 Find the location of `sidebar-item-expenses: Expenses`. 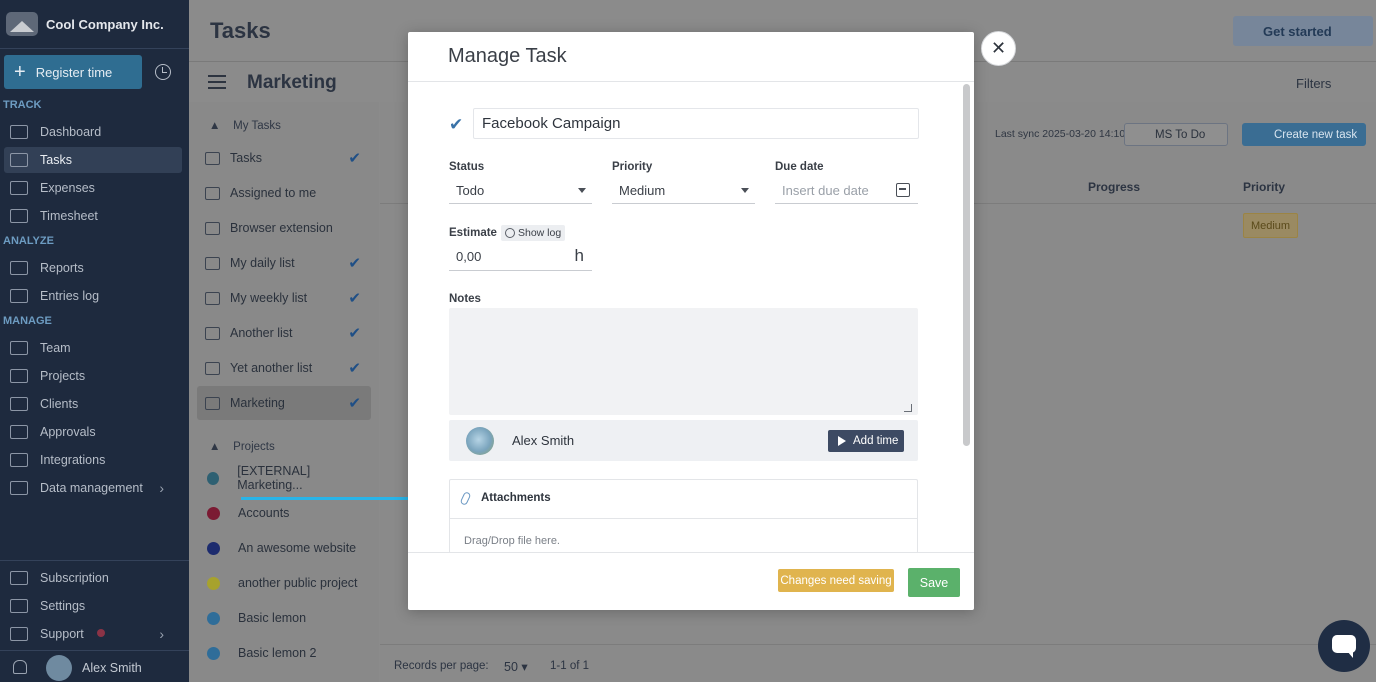

sidebar-item-expenses: Expenses is located at coordinates (93, 188).